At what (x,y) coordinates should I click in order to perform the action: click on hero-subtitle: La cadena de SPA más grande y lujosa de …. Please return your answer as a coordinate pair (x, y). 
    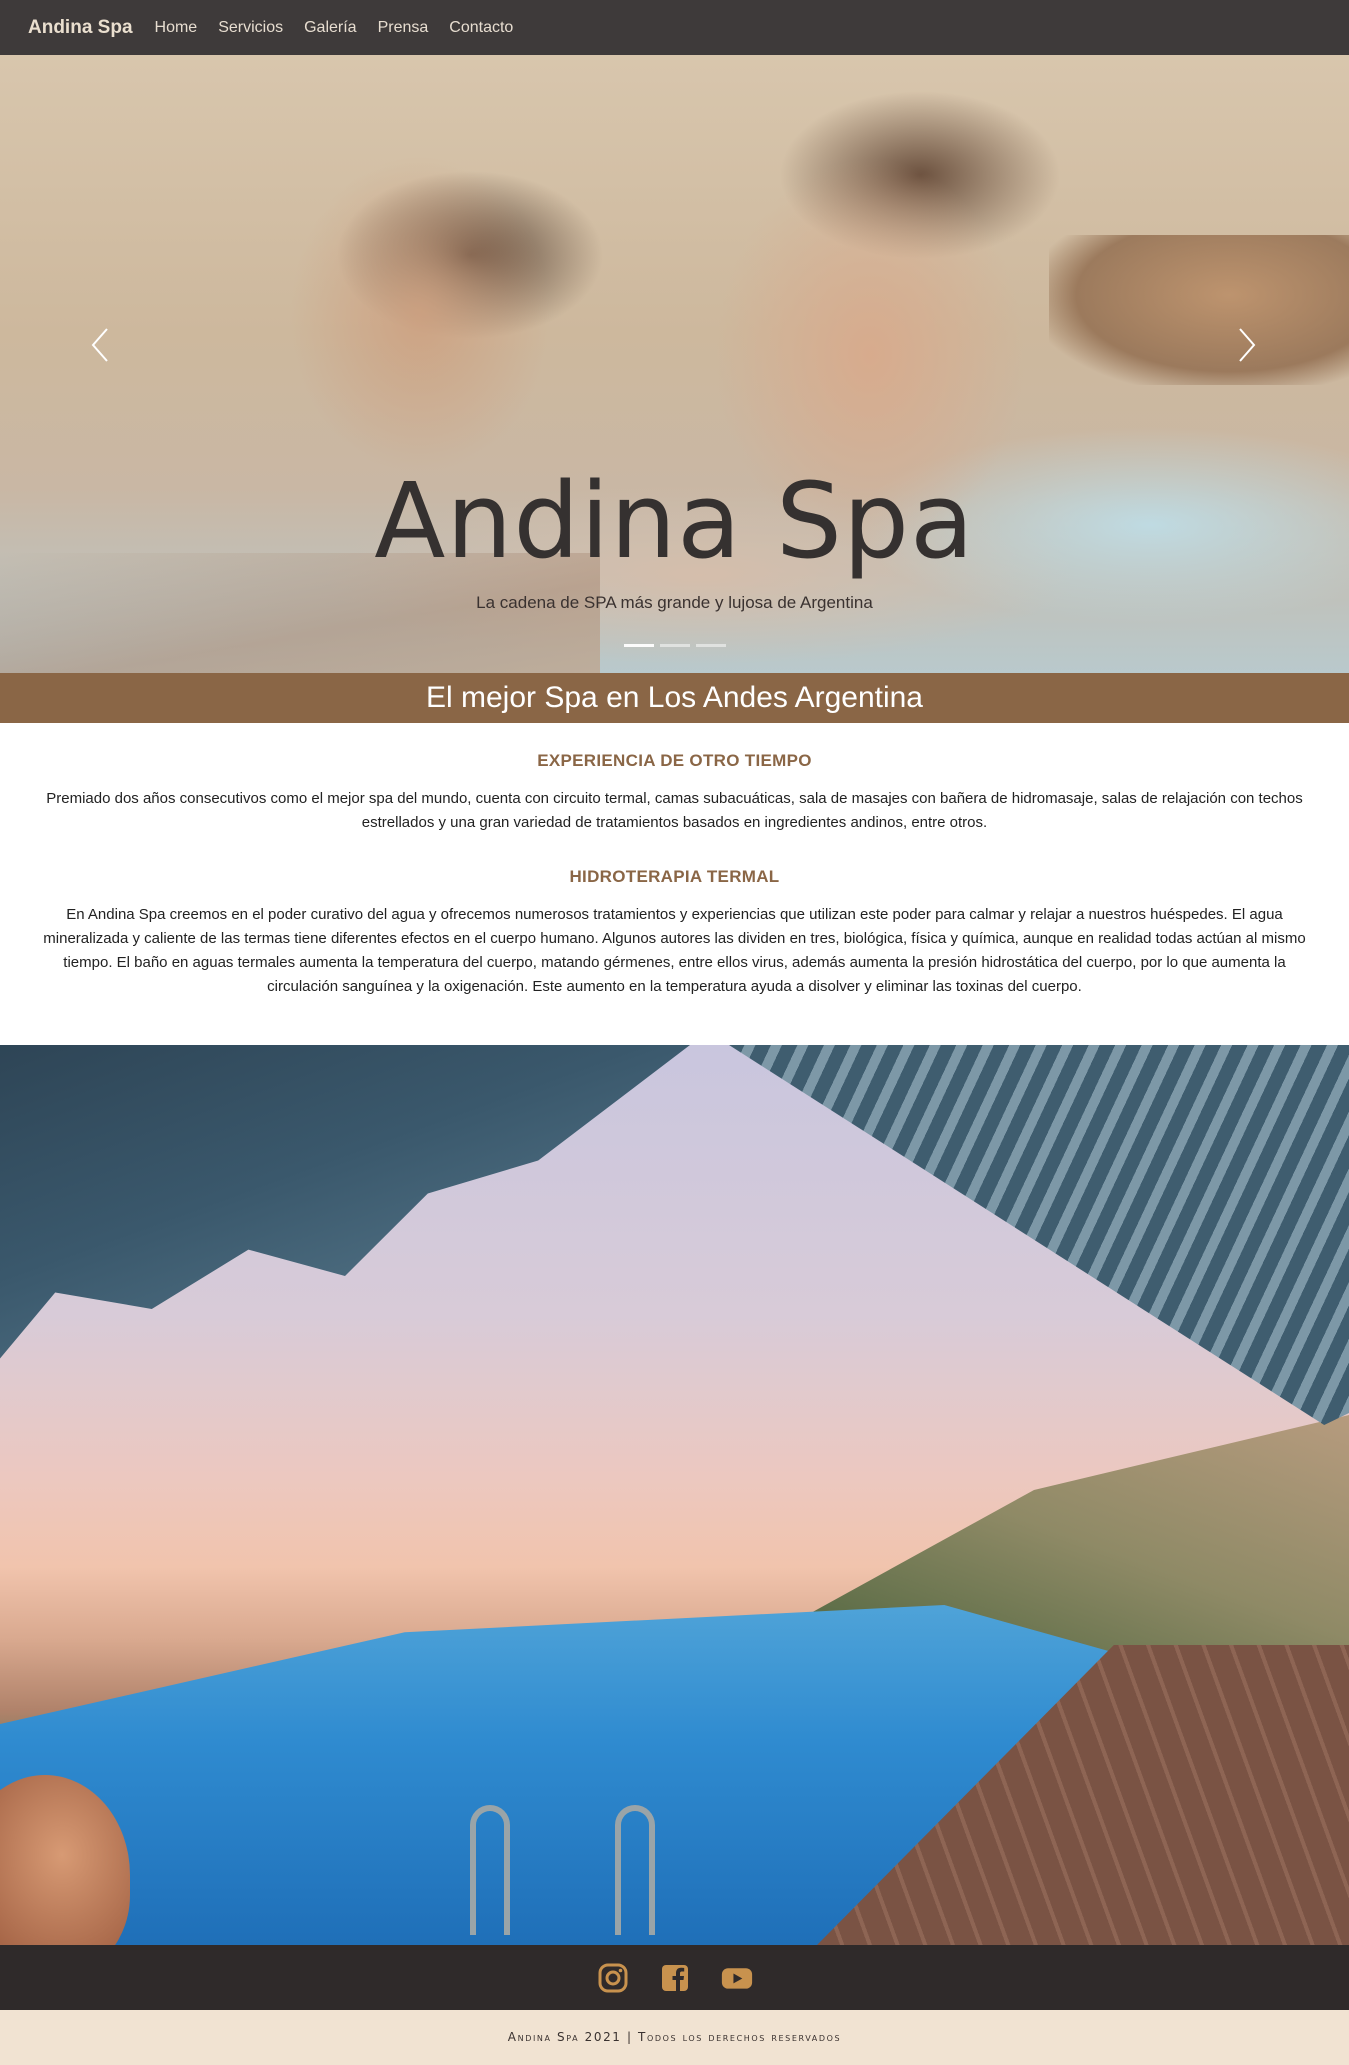
    Looking at the image, I should click on (674, 602).